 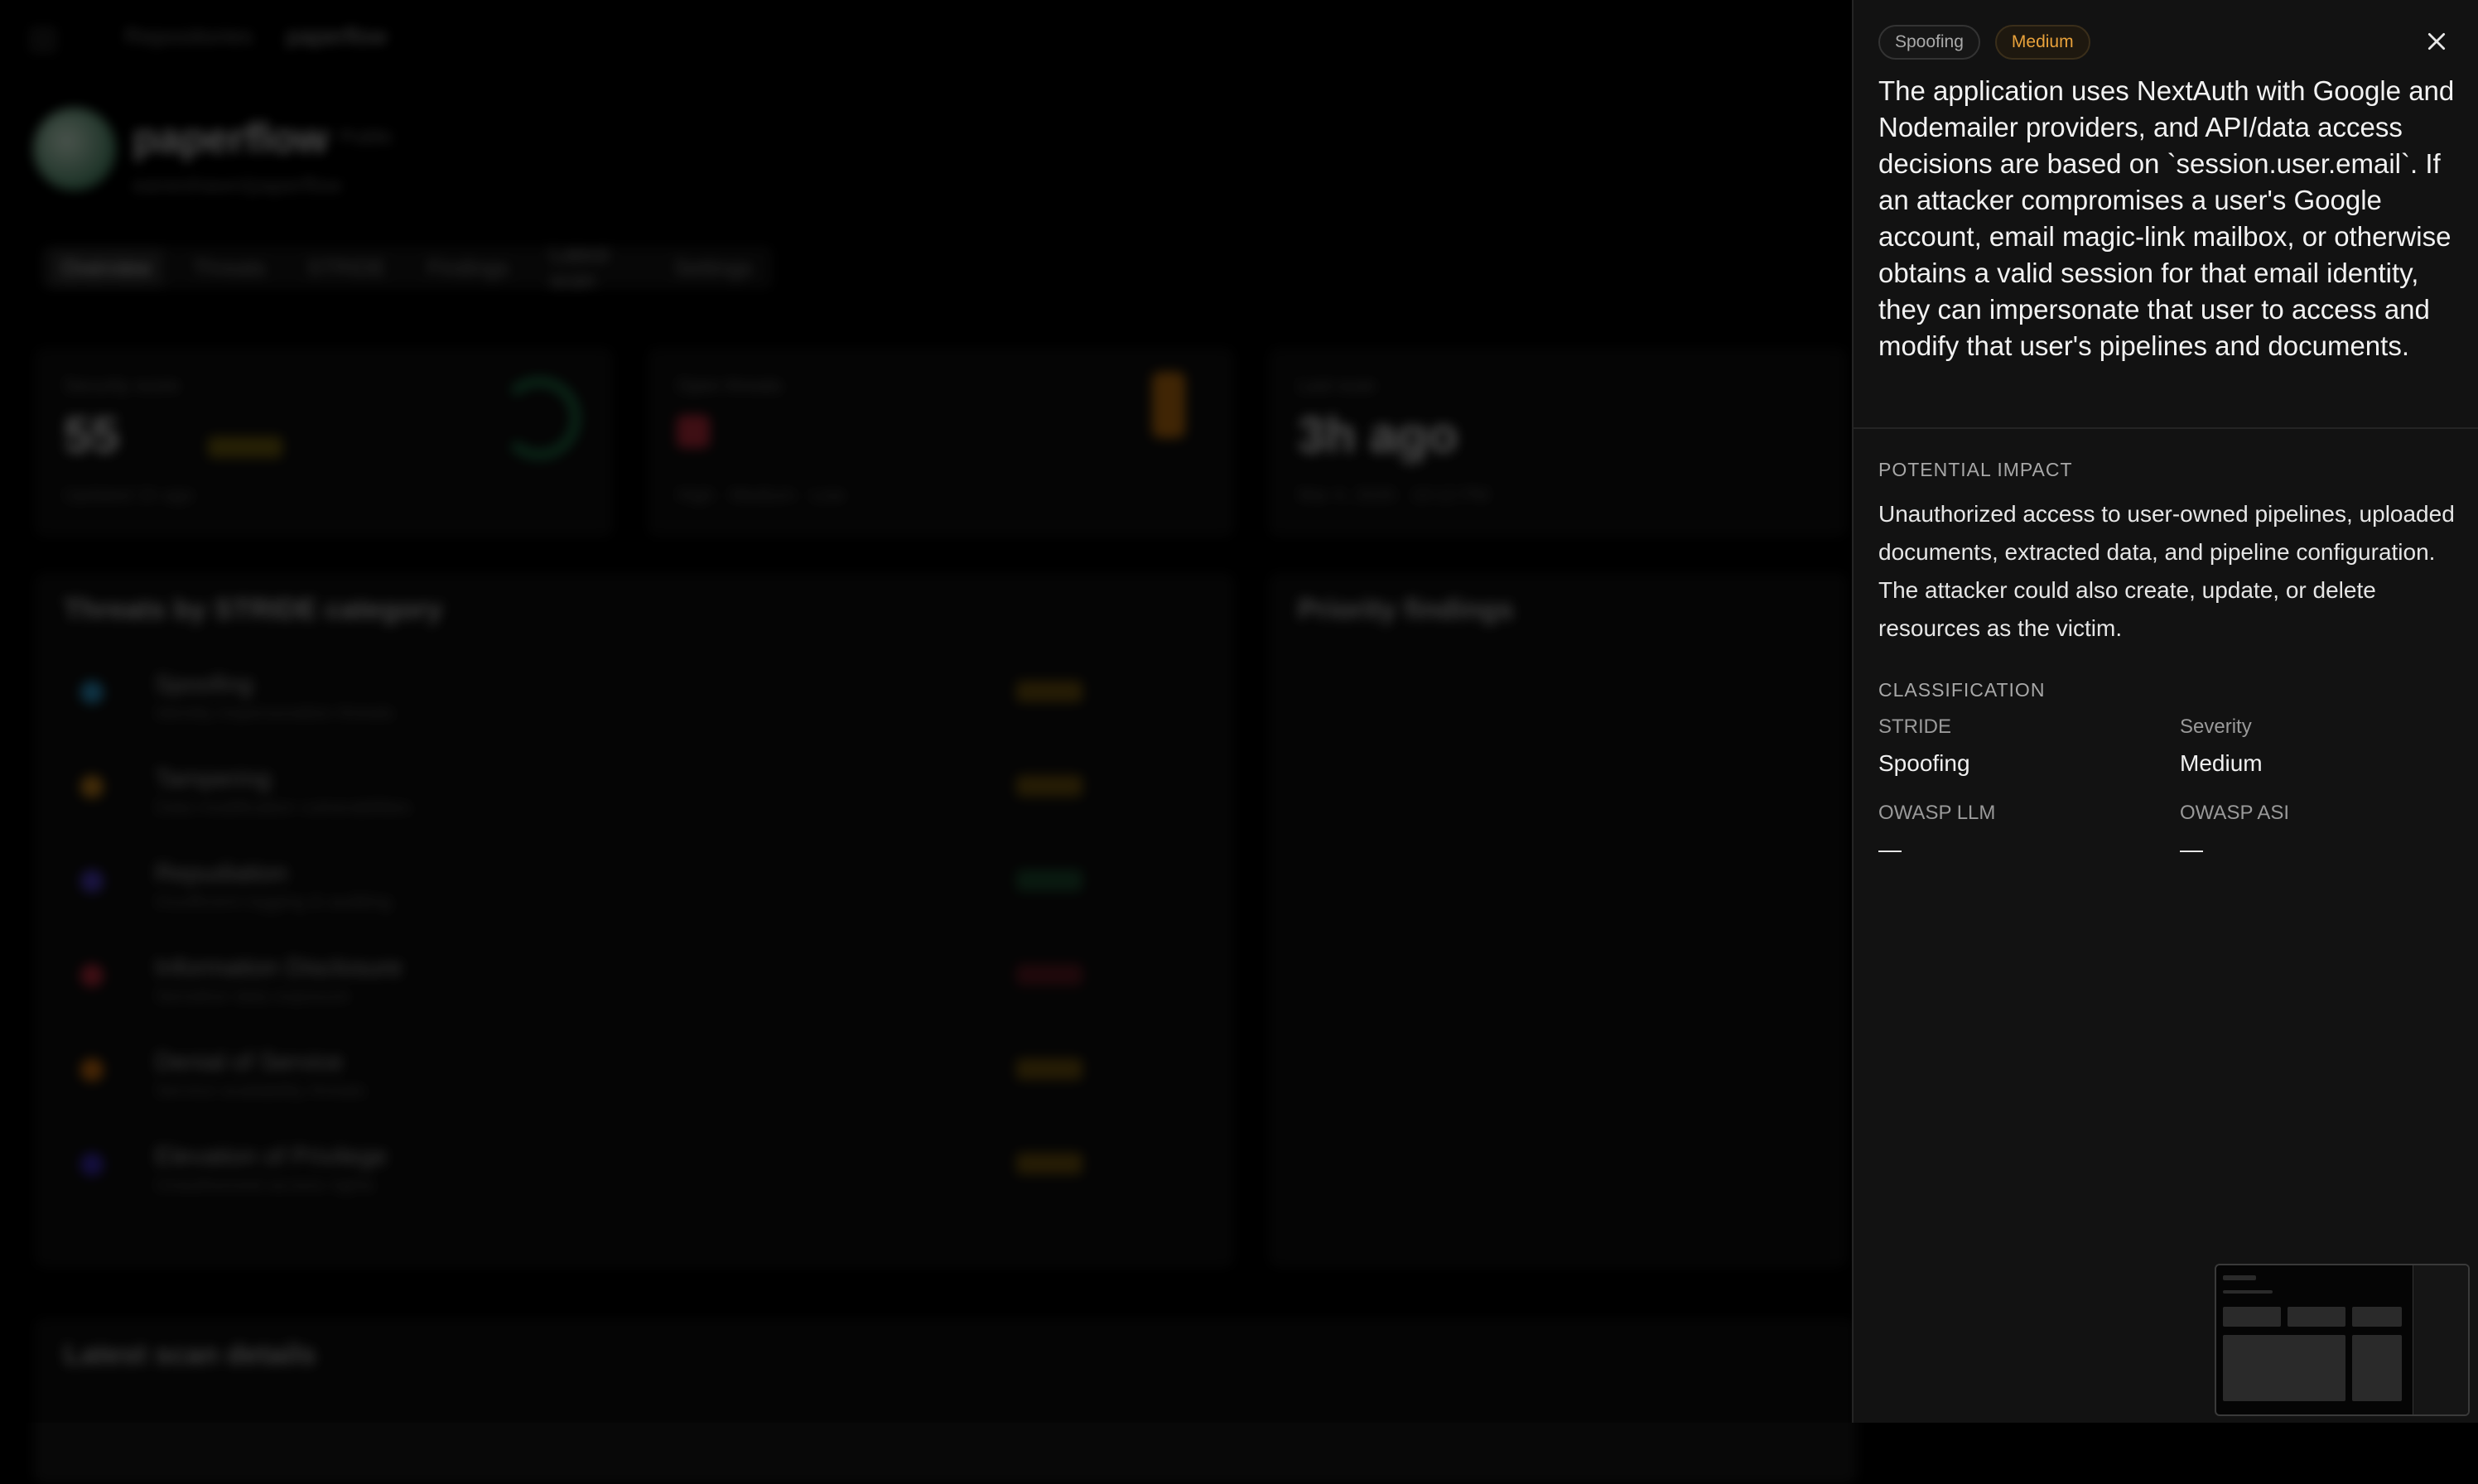 I want to click on stride-value: Spoofing, so click(x=1924, y=763).